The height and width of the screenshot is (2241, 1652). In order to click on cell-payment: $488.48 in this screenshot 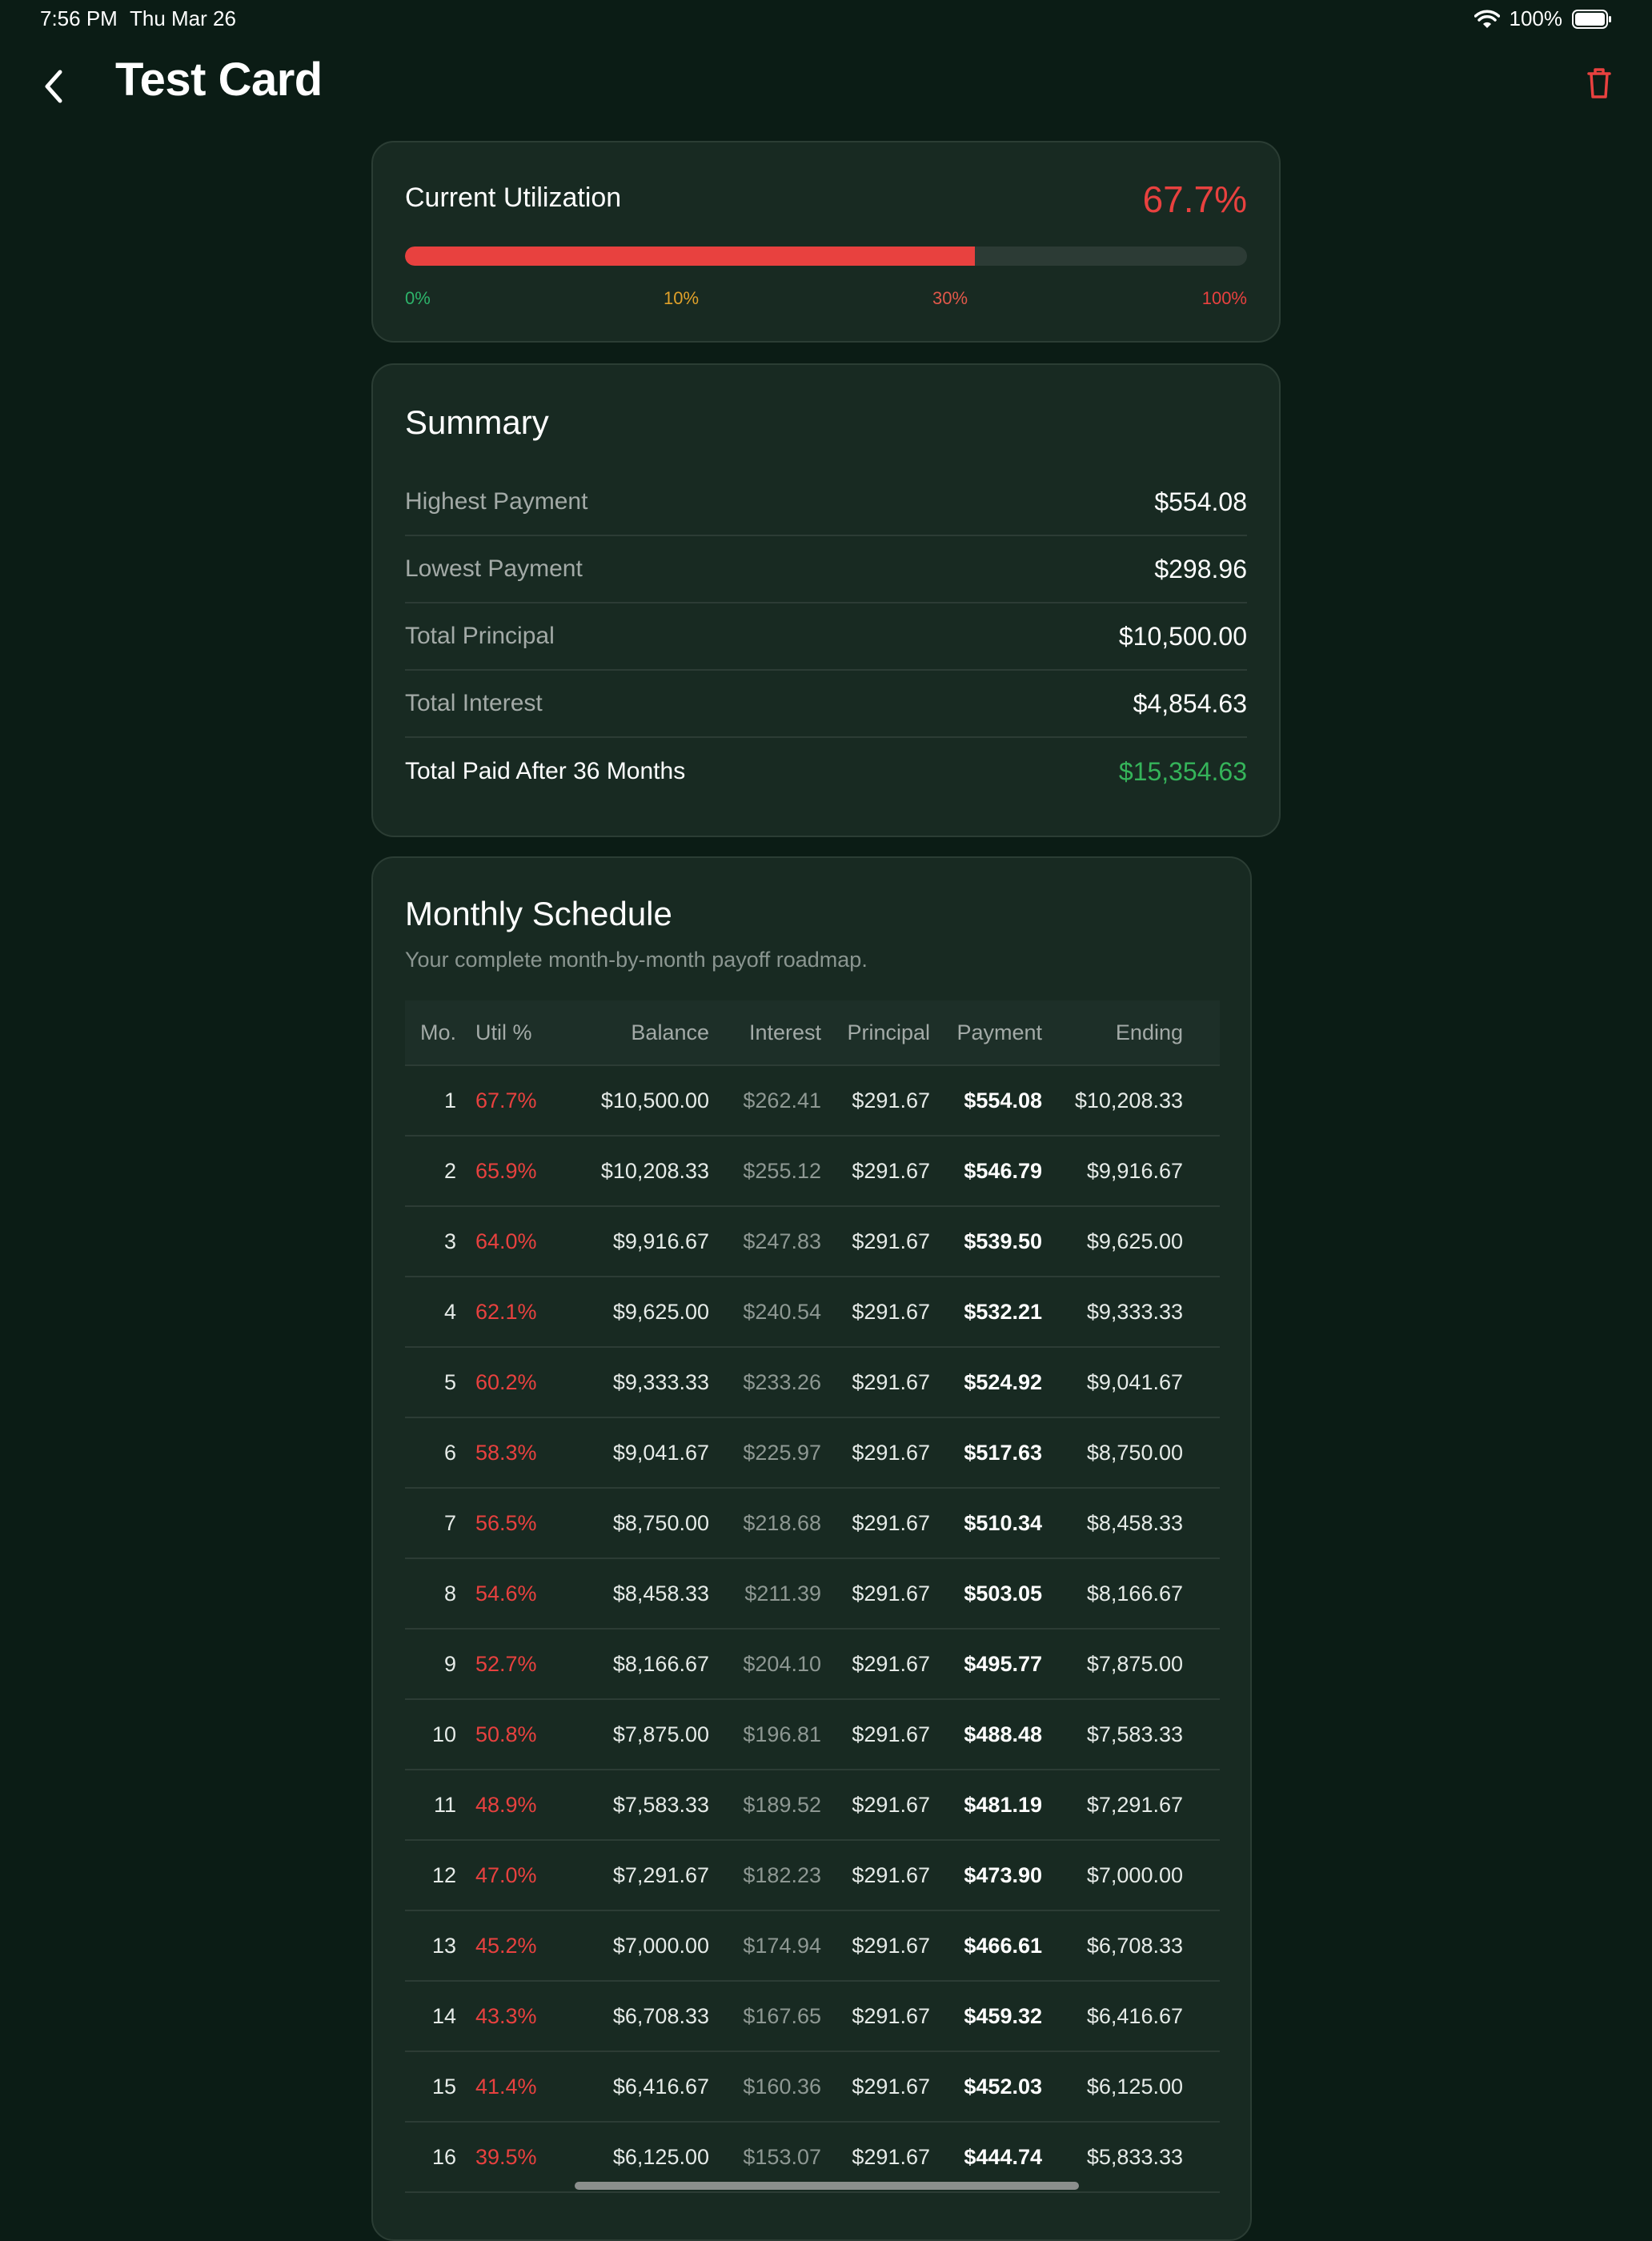, I will do `click(1003, 1734)`.